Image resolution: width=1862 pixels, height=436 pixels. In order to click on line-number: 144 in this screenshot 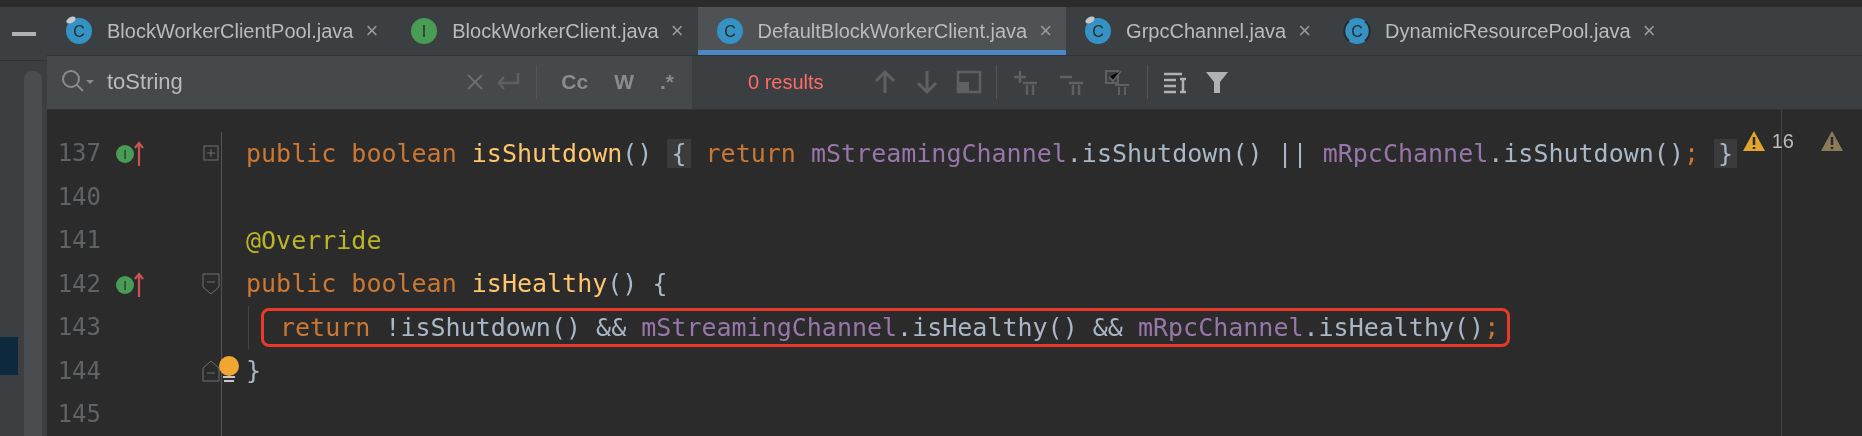, I will do `click(78, 370)`.